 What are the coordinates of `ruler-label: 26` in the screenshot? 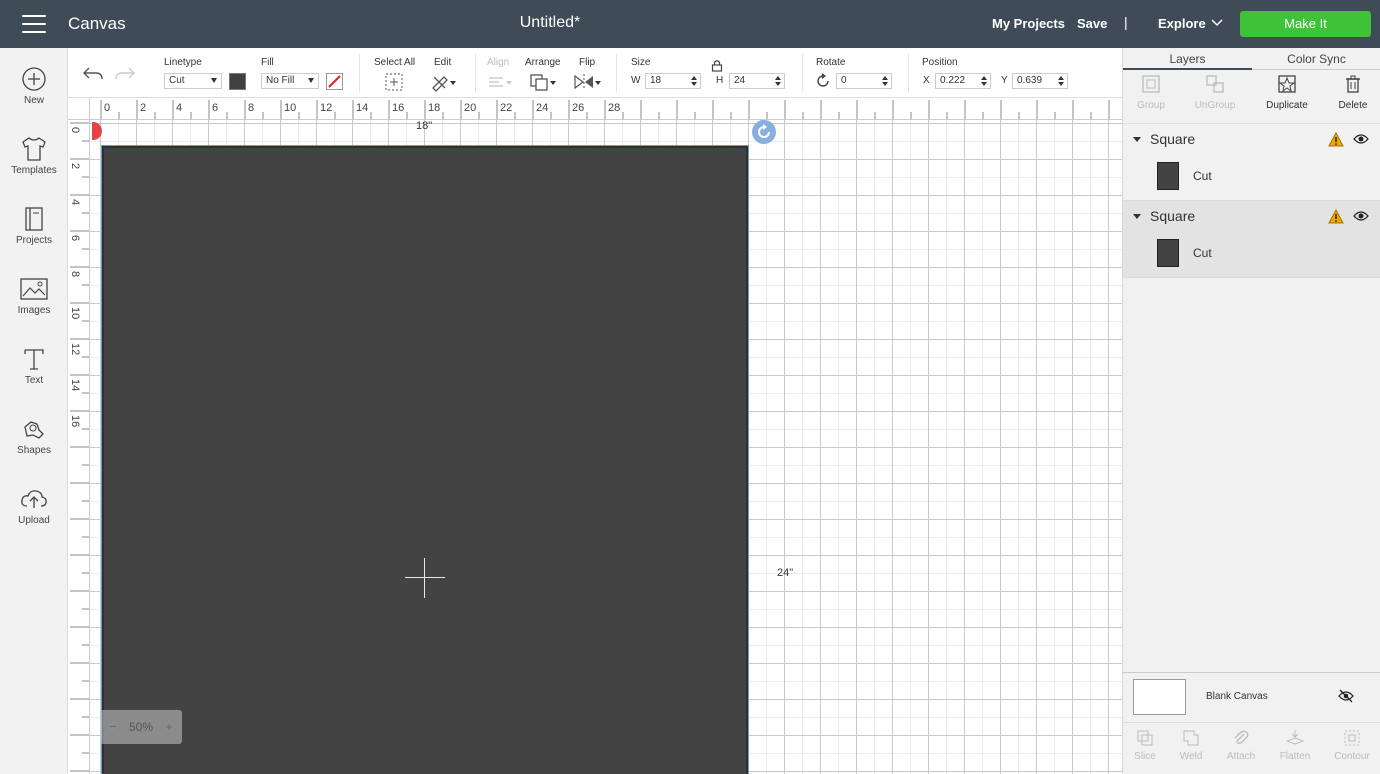 It's located at (578, 108).